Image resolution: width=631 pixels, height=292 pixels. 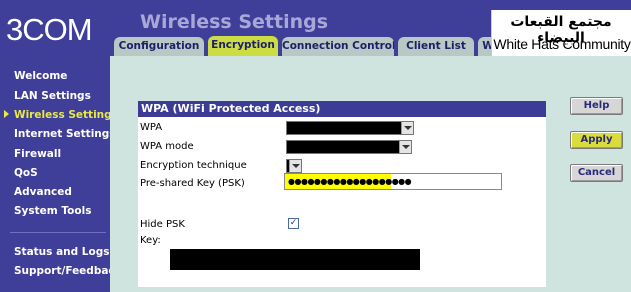 I want to click on key-label: Key:, so click(x=150, y=240).